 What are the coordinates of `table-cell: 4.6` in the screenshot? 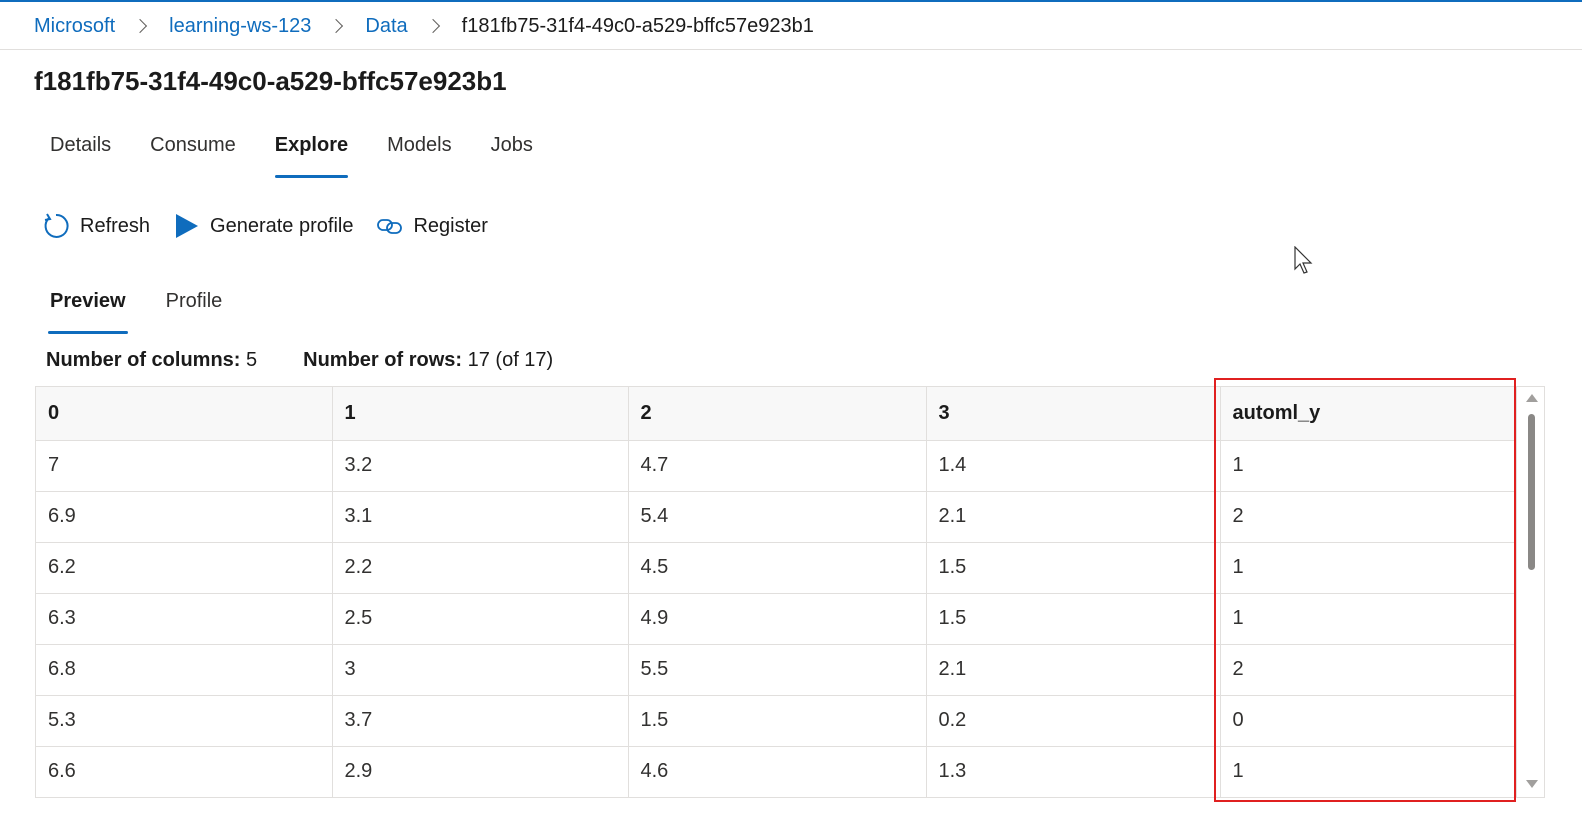 It's located at (777, 771).